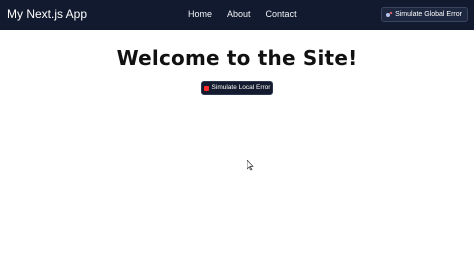 The height and width of the screenshot is (259, 474). Describe the element at coordinates (206, 88) in the screenshot. I see `red-square-icon` at that location.